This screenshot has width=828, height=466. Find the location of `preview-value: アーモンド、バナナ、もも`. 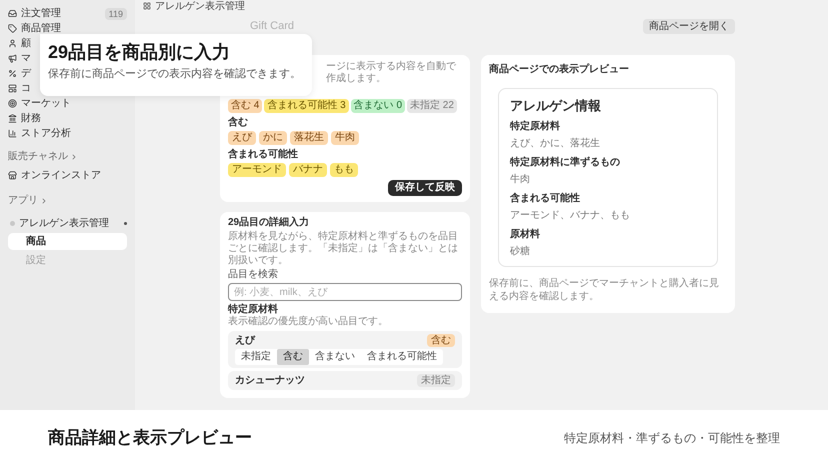

preview-value: アーモンド、バナナ、もも is located at coordinates (570, 215).